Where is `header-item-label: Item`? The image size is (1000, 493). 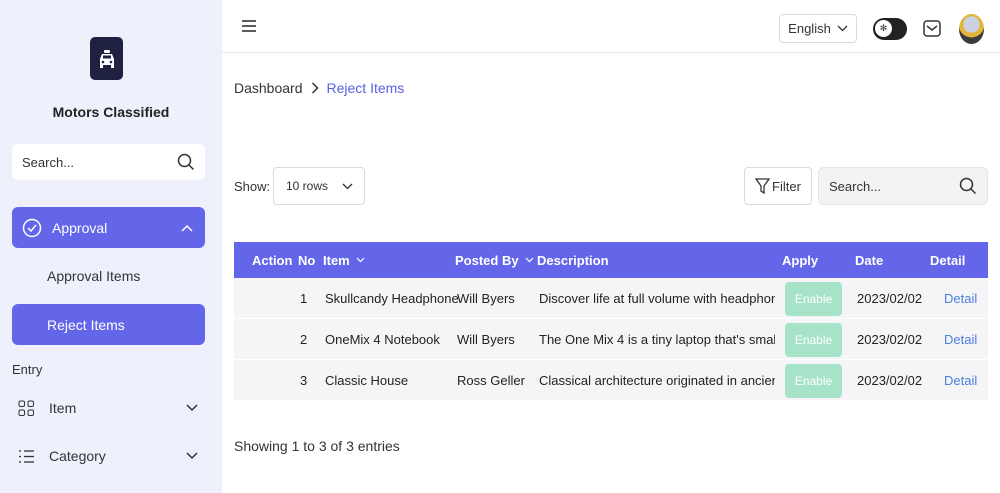 header-item-label: Item is located at coordinates (336, 260).